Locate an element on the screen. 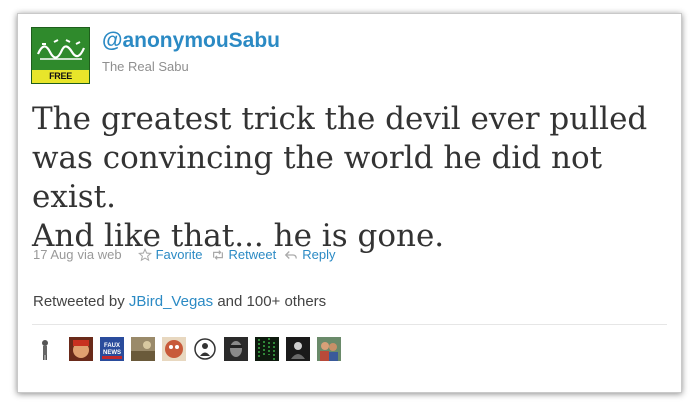  retweeted-by-line: Retweeted by JBird_Vegas and 100+ others is located at coordinates (179, 301).